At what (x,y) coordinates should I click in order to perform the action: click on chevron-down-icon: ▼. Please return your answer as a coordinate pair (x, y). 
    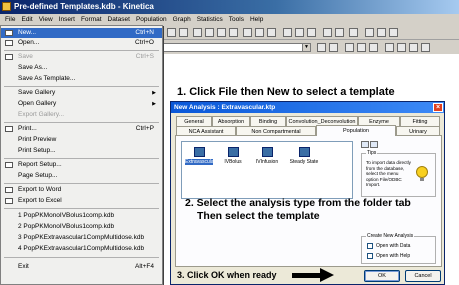
    Looking at the image, I should click on (306, 47).